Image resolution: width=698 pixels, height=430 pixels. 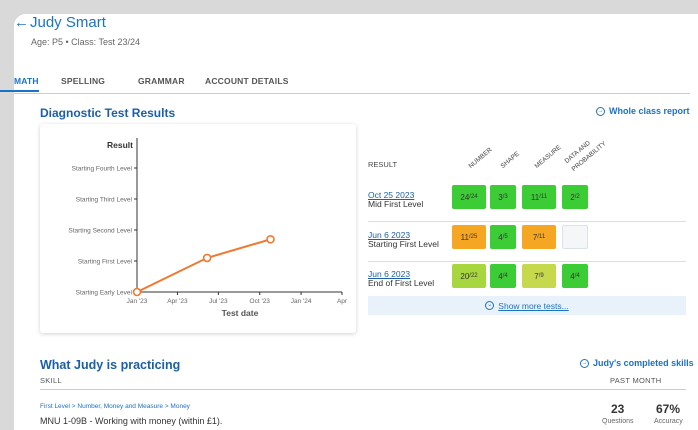 I want to click on score-total: /25, so click(x=473, y=237).